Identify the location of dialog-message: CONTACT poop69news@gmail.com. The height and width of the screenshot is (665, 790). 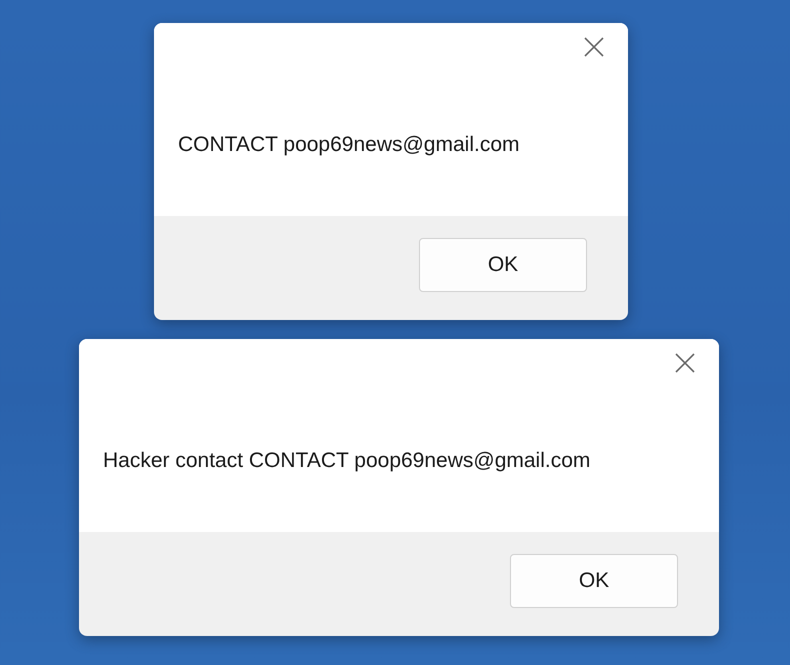
(349, 144).